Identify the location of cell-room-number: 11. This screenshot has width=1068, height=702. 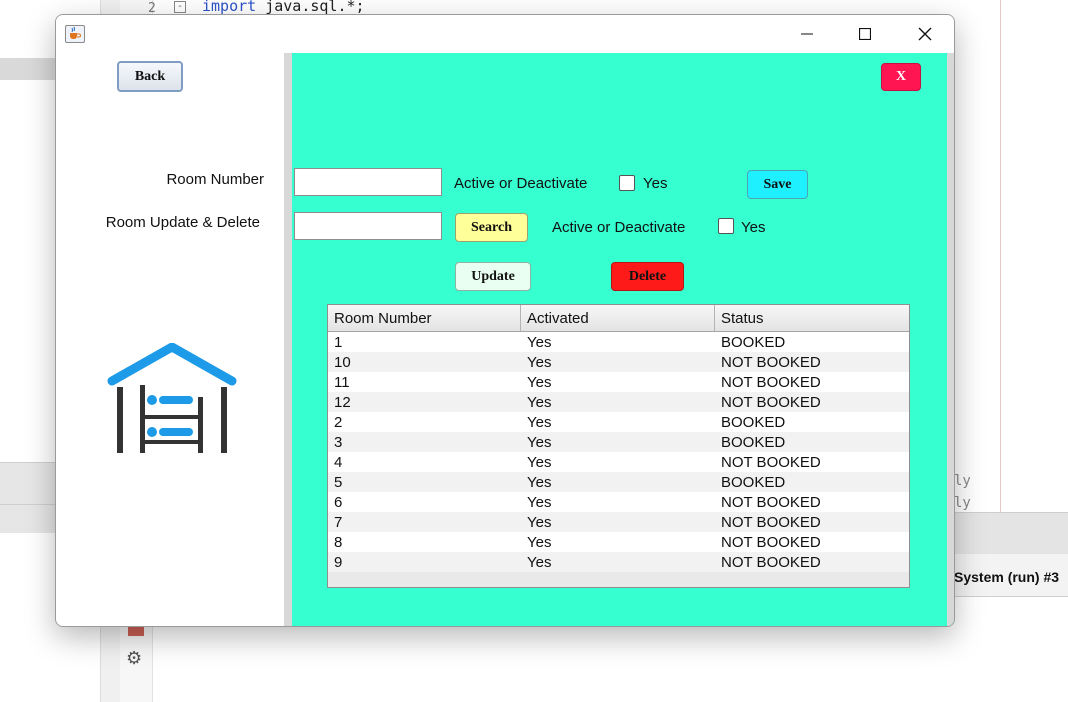
(342, 382).